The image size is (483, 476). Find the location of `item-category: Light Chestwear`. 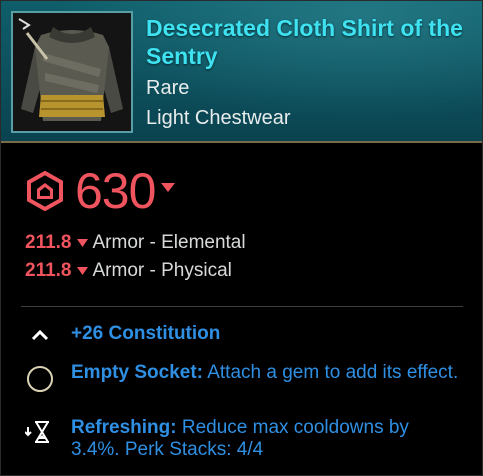

item-category: Light Chestwear is located at coordinates (218, 118).